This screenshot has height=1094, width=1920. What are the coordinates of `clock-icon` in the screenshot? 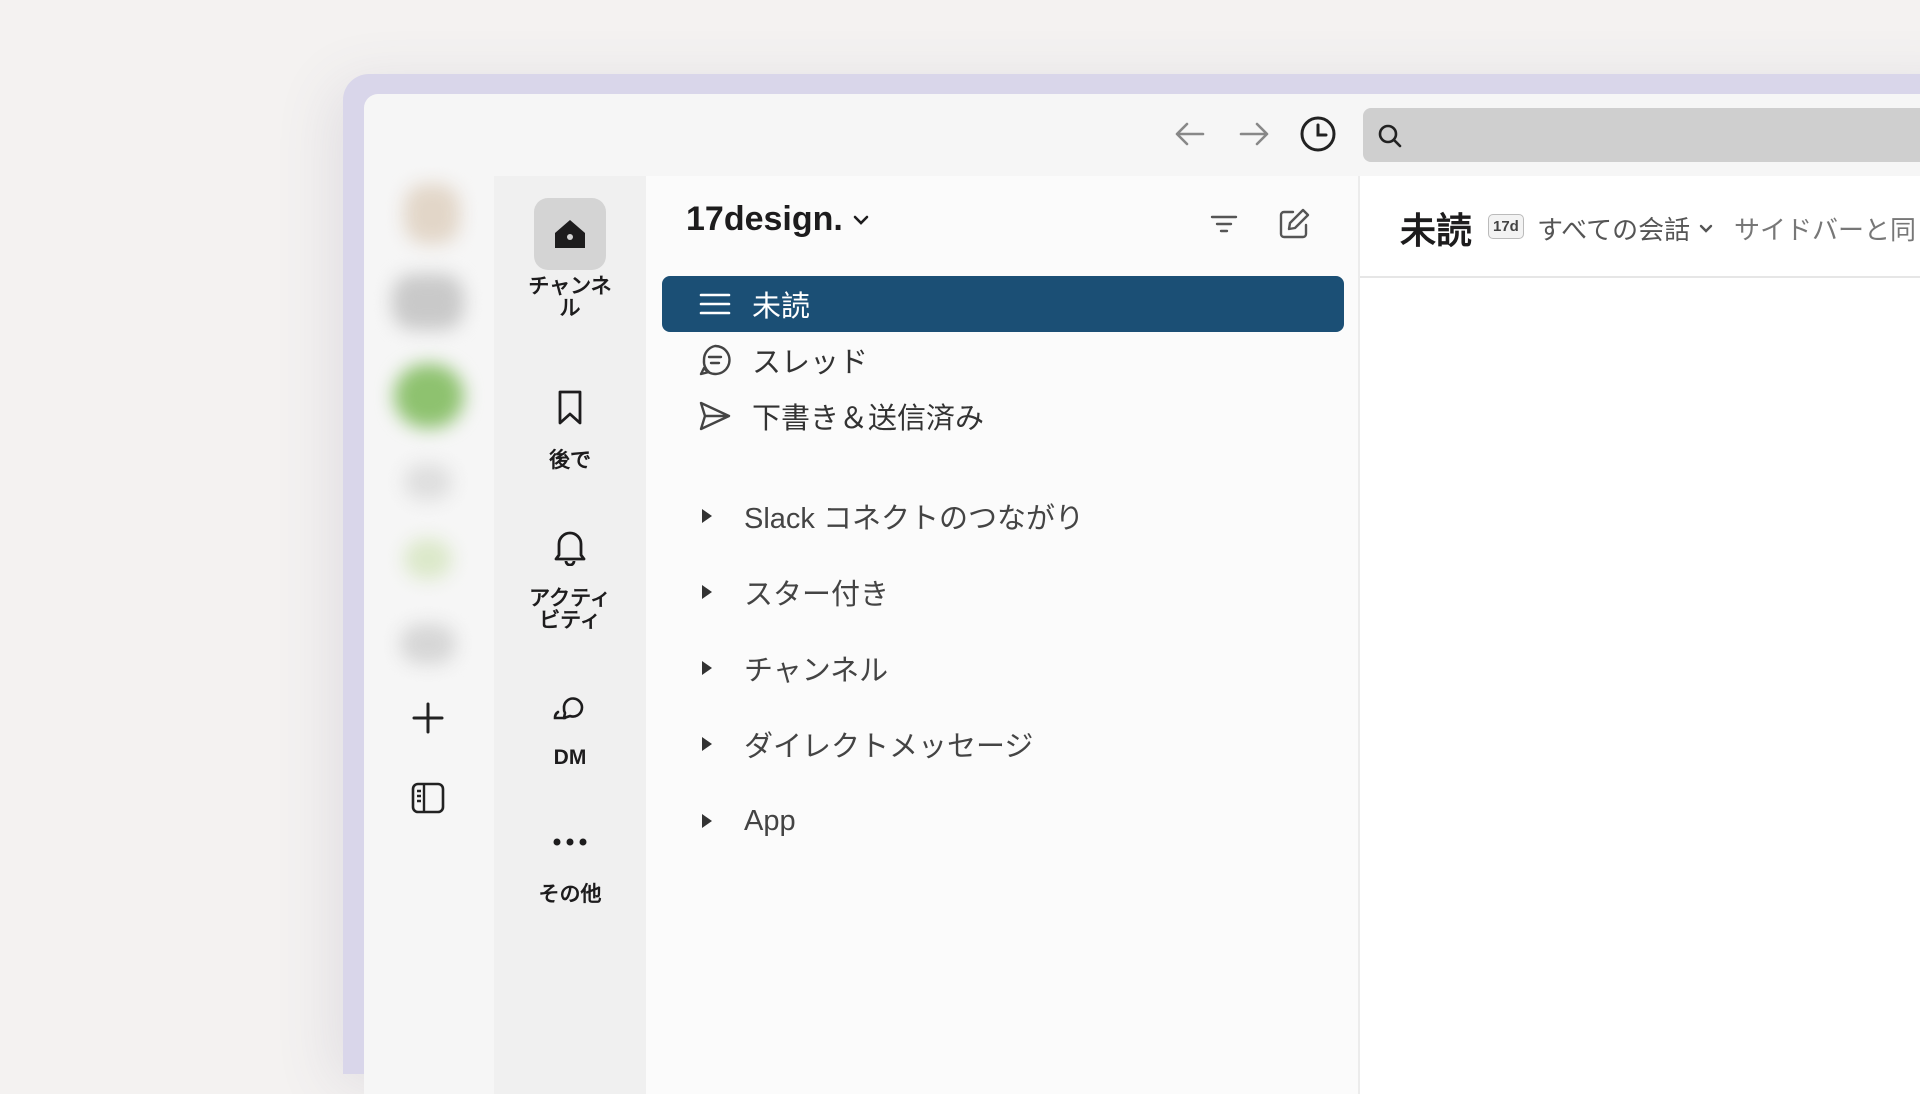 It's located at (1318, 134).